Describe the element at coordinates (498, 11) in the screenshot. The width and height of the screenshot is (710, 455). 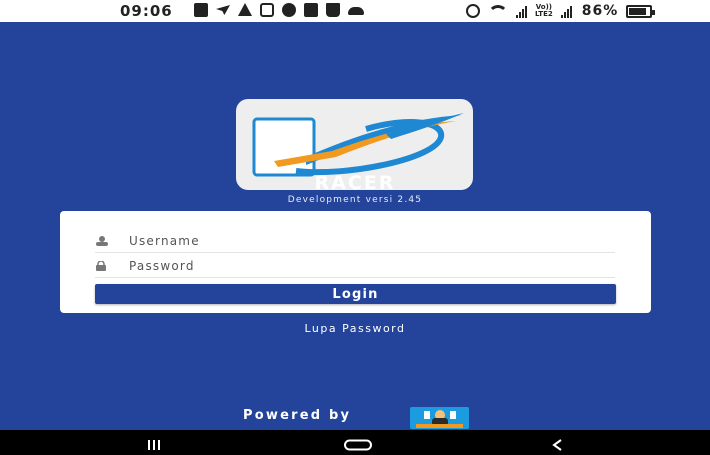
I see `wifi-icon` at that location.